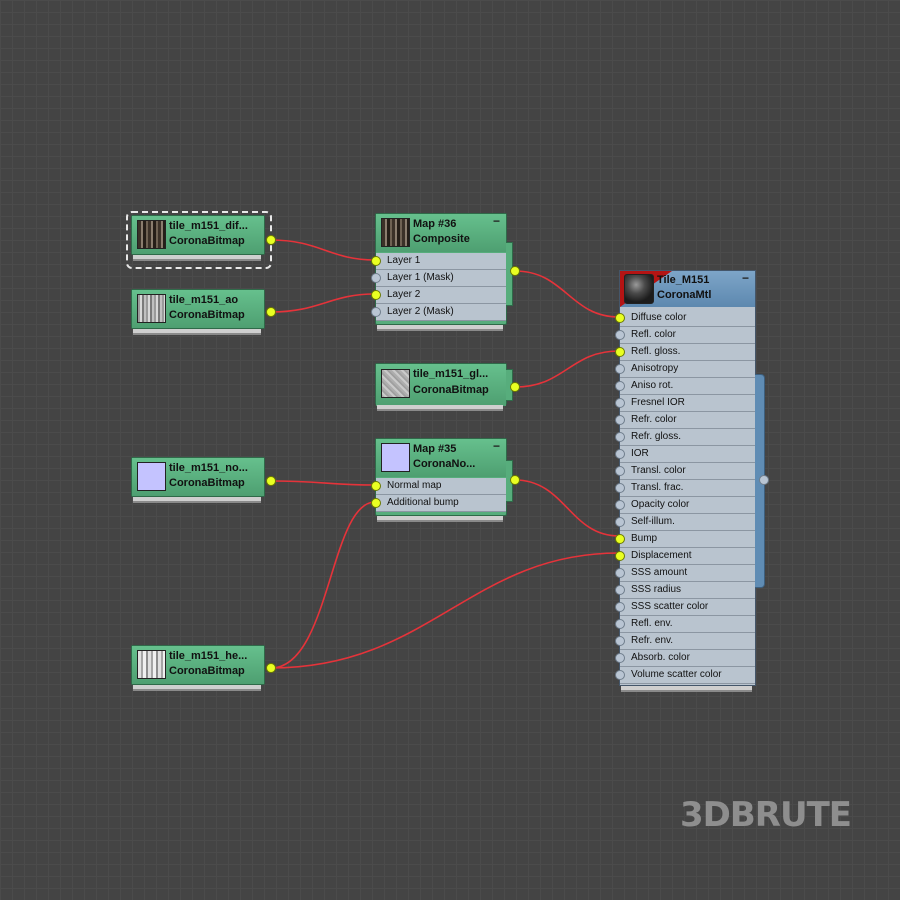  I want to click on slot-opacity-color: Opacity color, so click(685, 505).